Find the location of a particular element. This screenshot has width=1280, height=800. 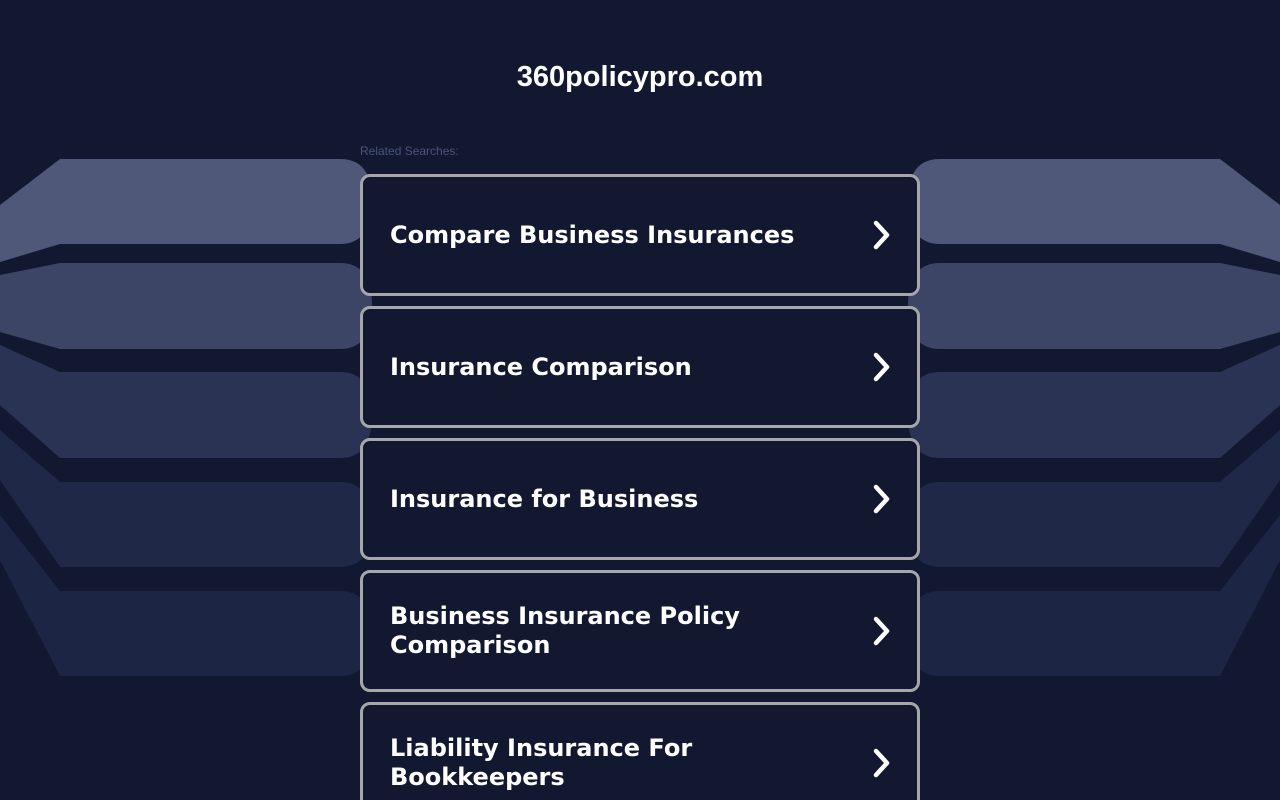

search-item-label: Business Insurance Policy Comparison is located at coordinates (565, 630).